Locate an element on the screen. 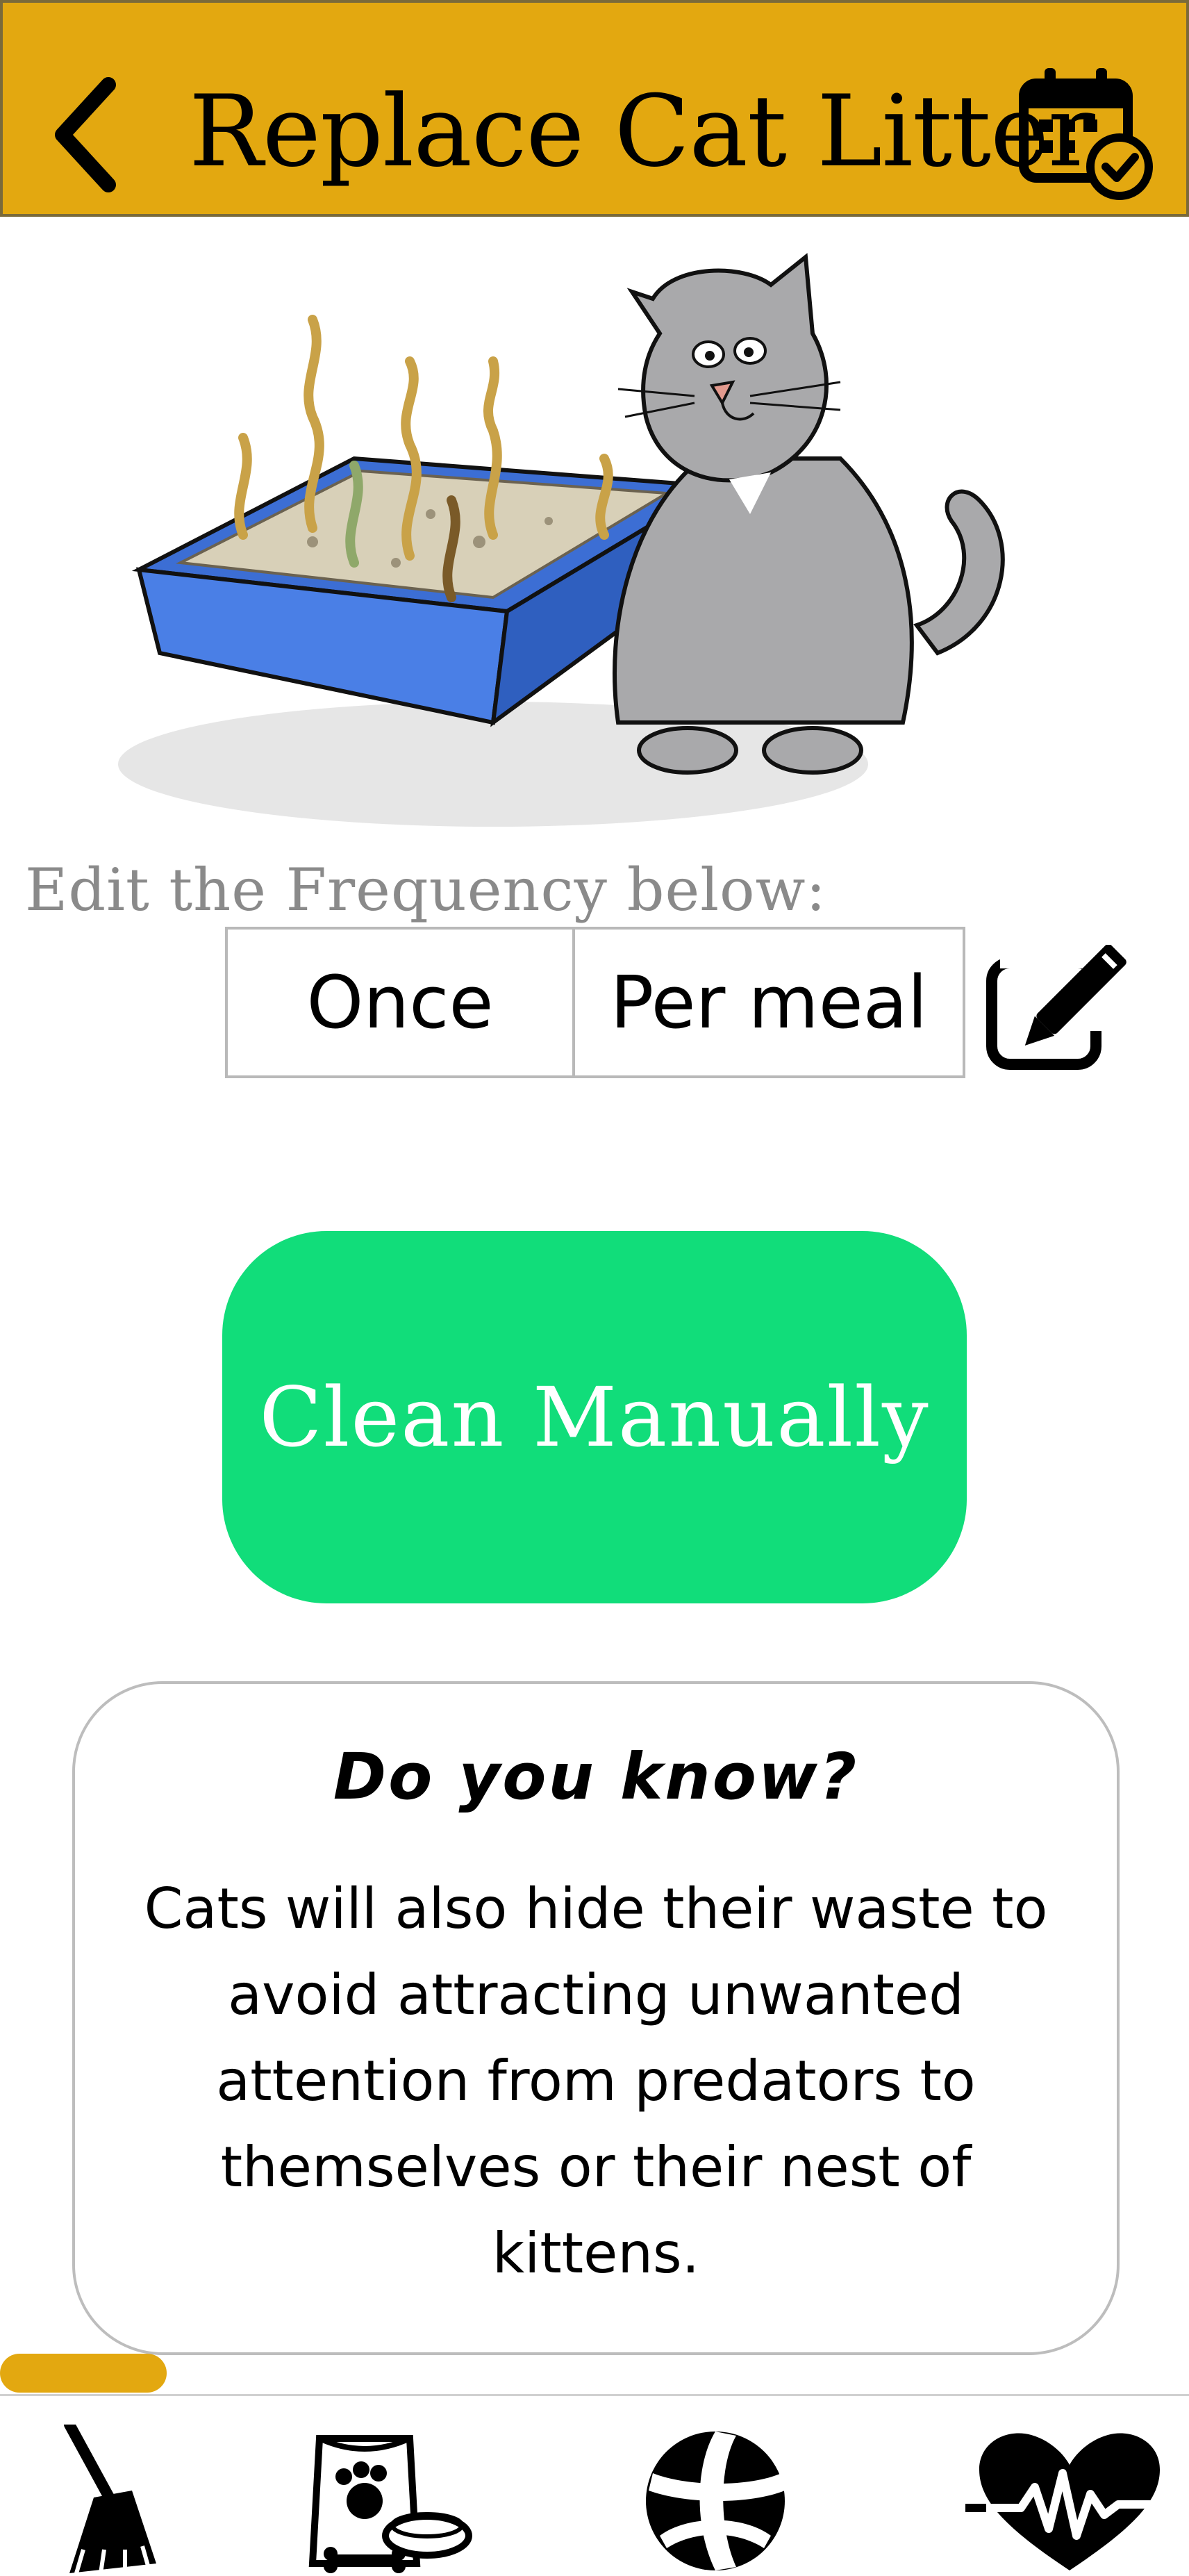 The width and height of the screenshot is (1189, 2576). progress-fill is located at coordinates (83, 2374).